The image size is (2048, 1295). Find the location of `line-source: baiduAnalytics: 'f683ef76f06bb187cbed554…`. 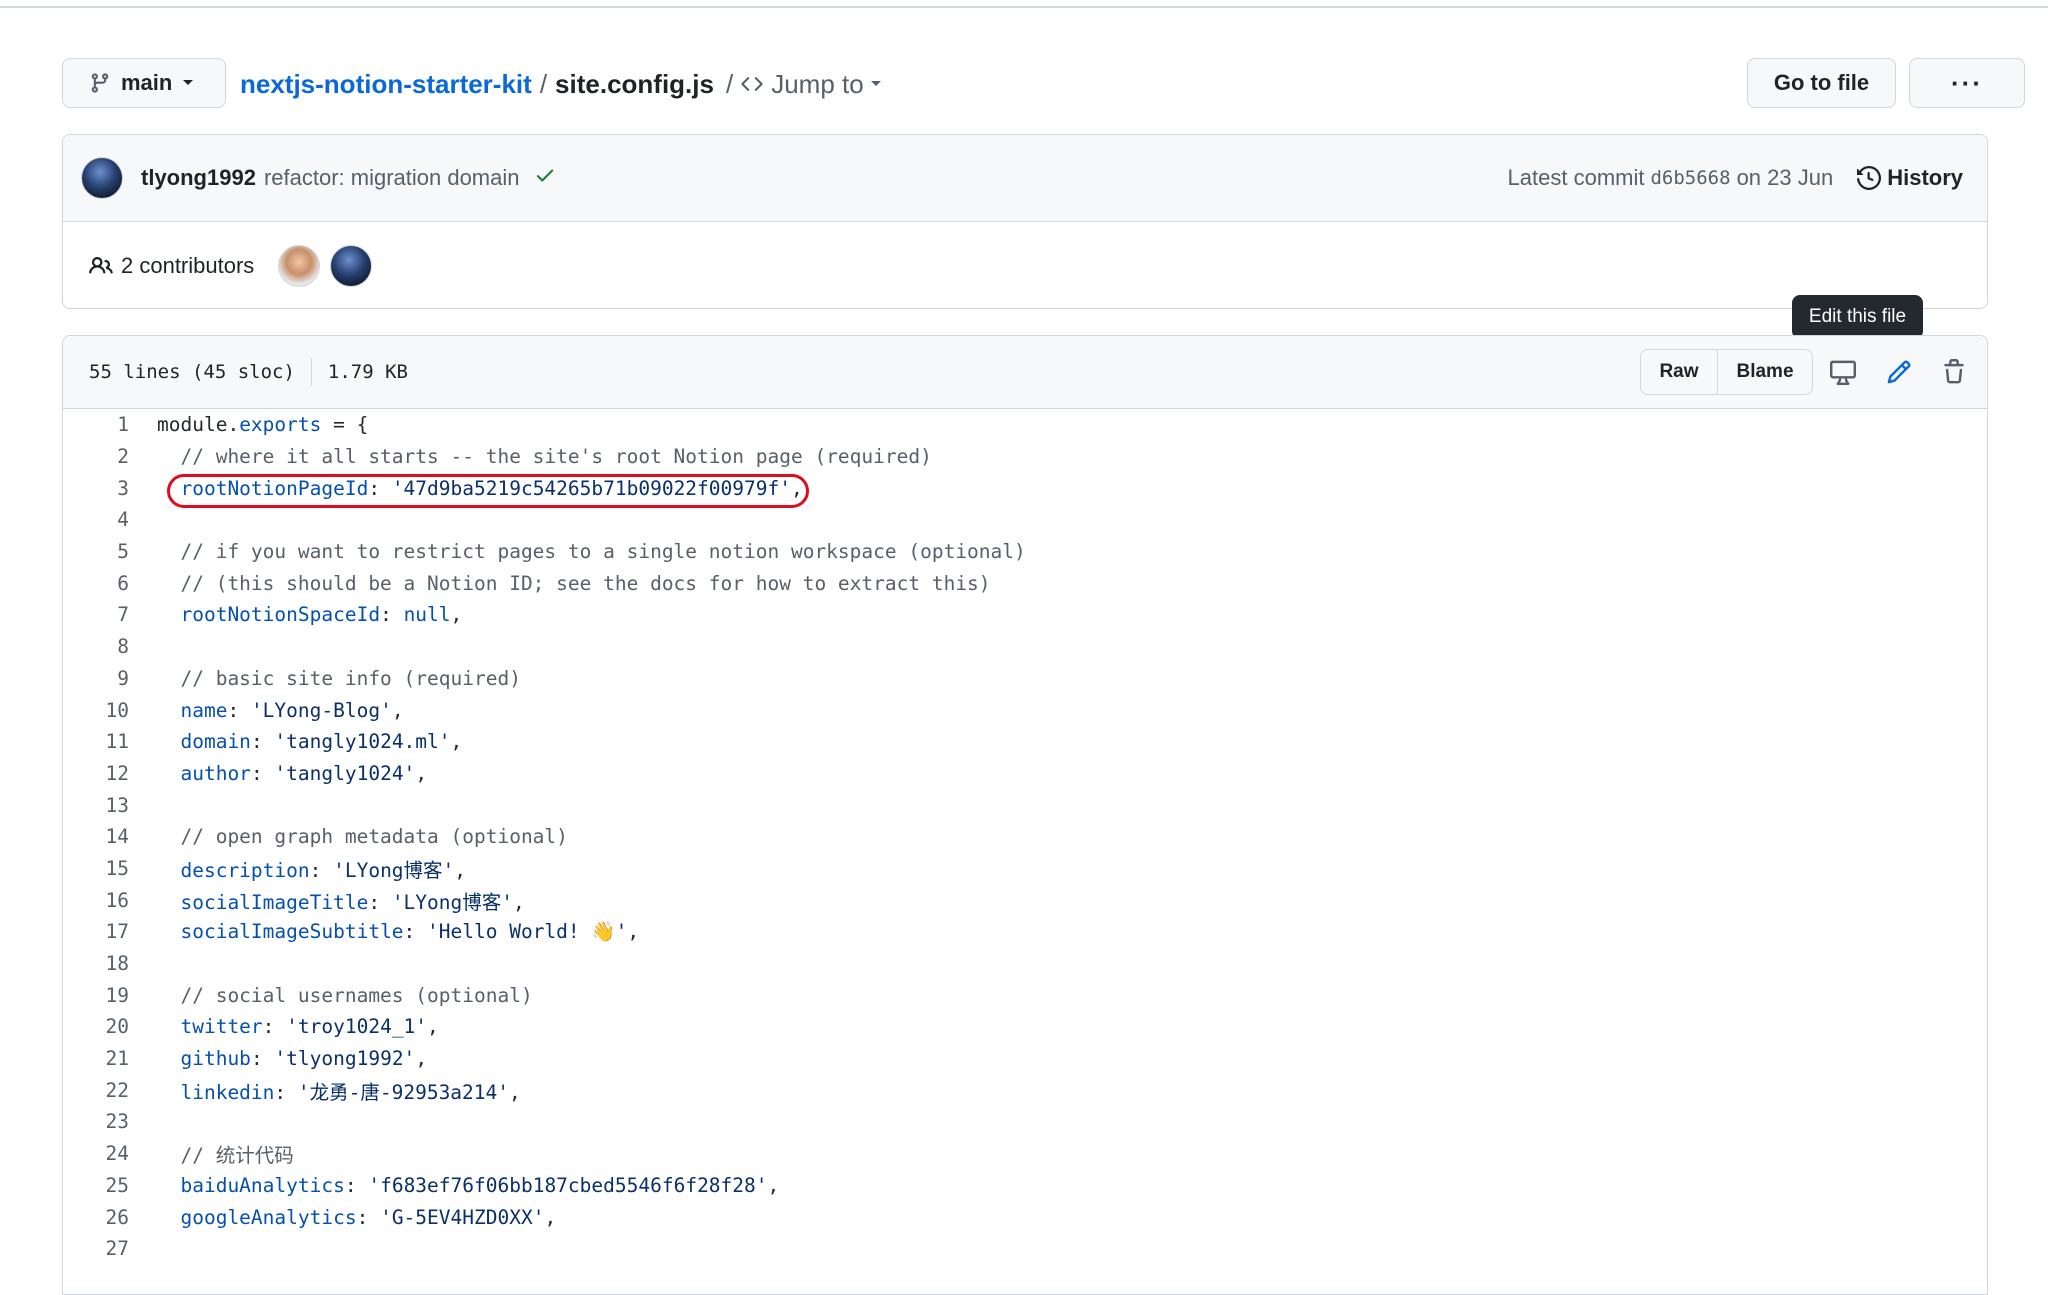

line-source: baiduAnalytics: 'f683ef76f06bb187cbed554… is located at coordinates (468, 1185).